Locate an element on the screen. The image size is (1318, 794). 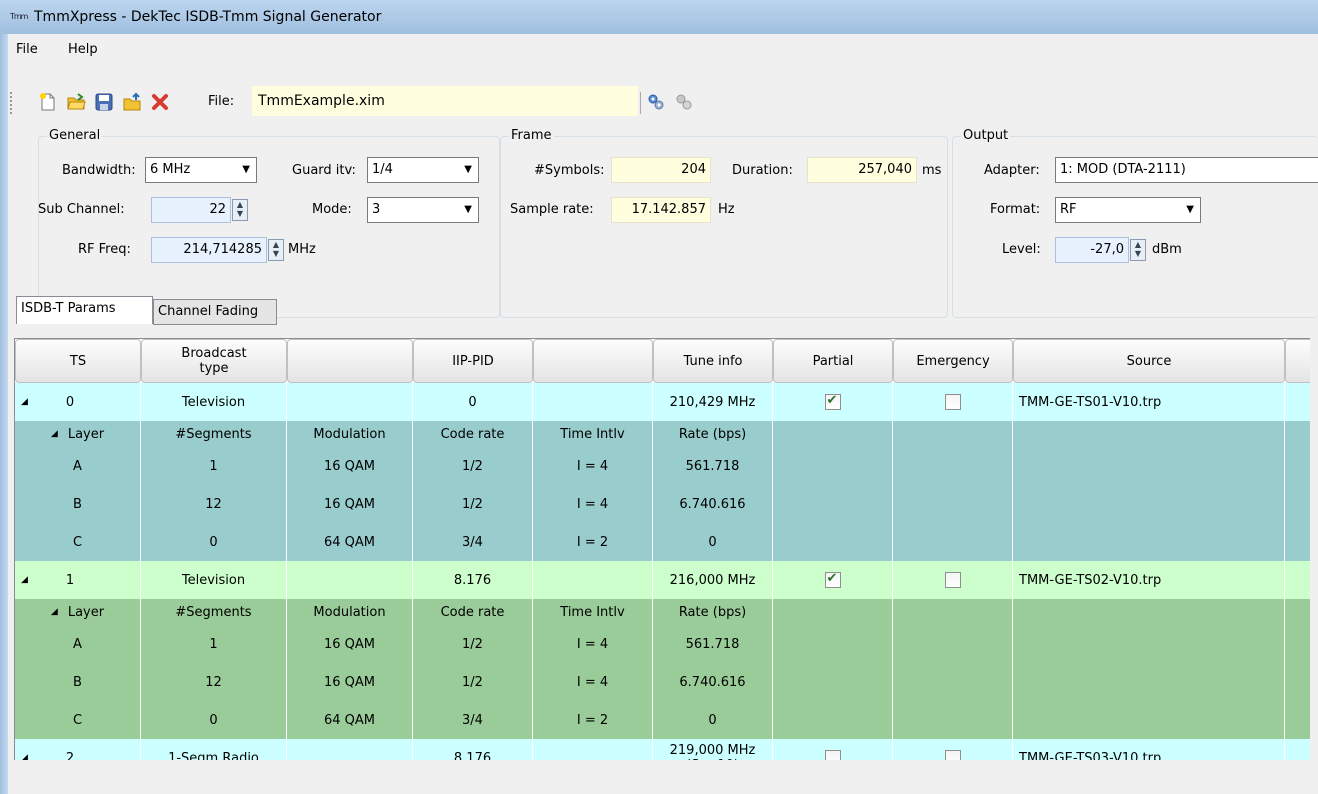
rffreq-input: 214,714285 is located at coordinates (209, 250).